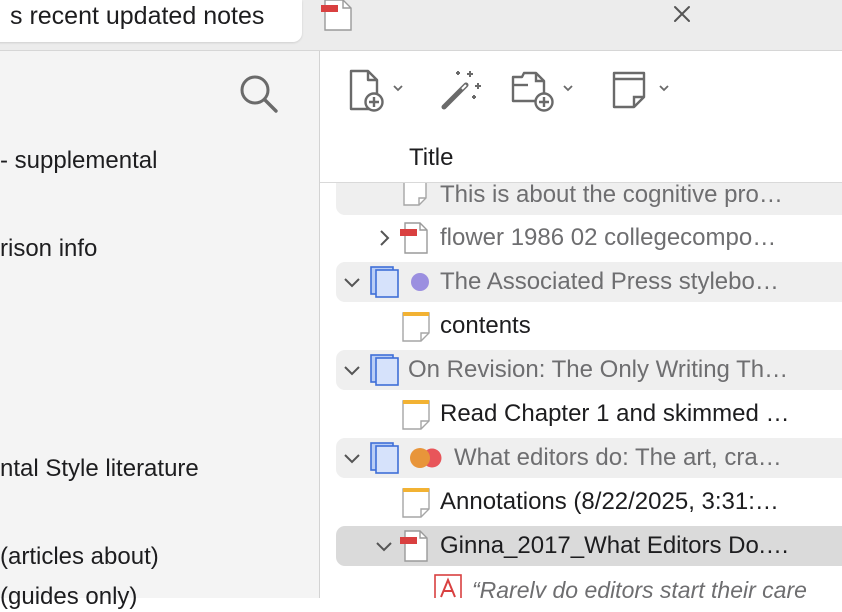  What do you see at coordinates (581, 93) in the screenshot?
I see `items-toolbar` at bounding box center [581, 93].